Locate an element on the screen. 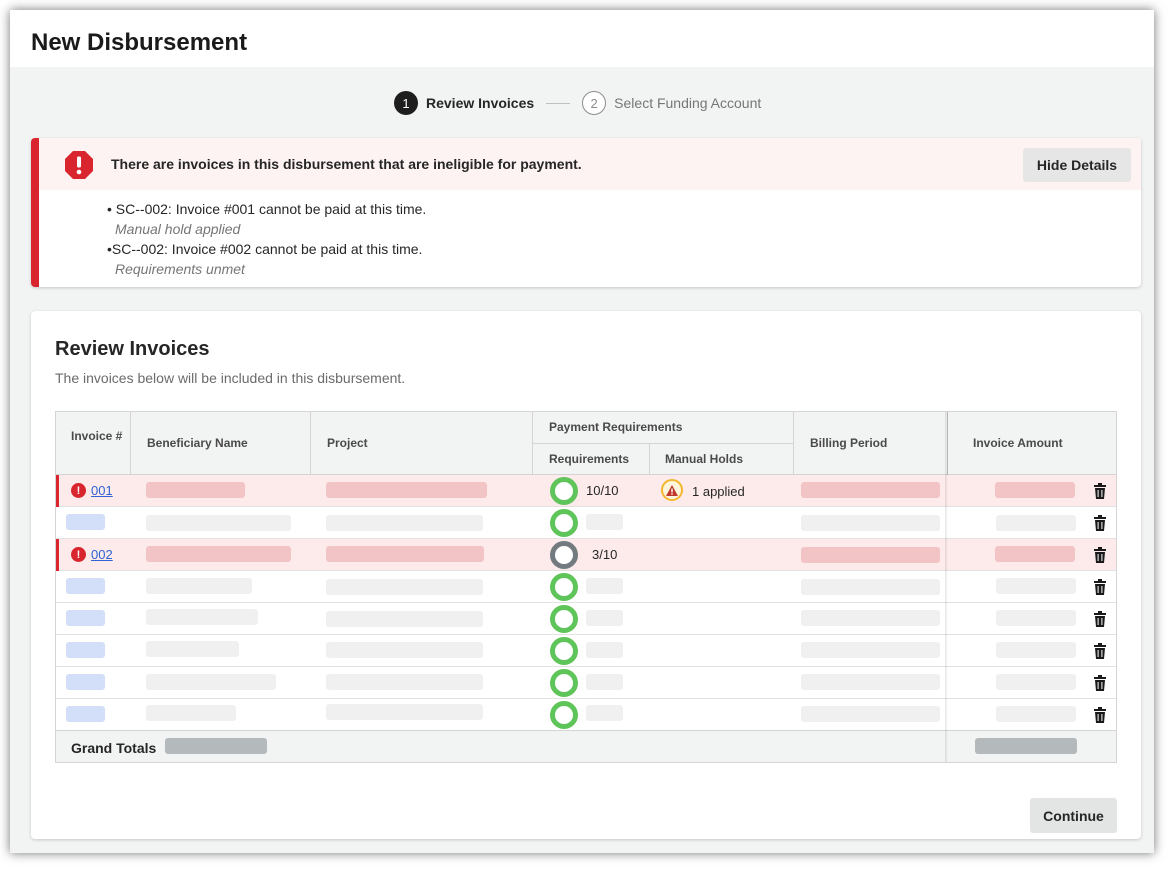 This screenshot has width=1174, height=873. step-1-label: Review Invoices is located at coordinates (480, 103).